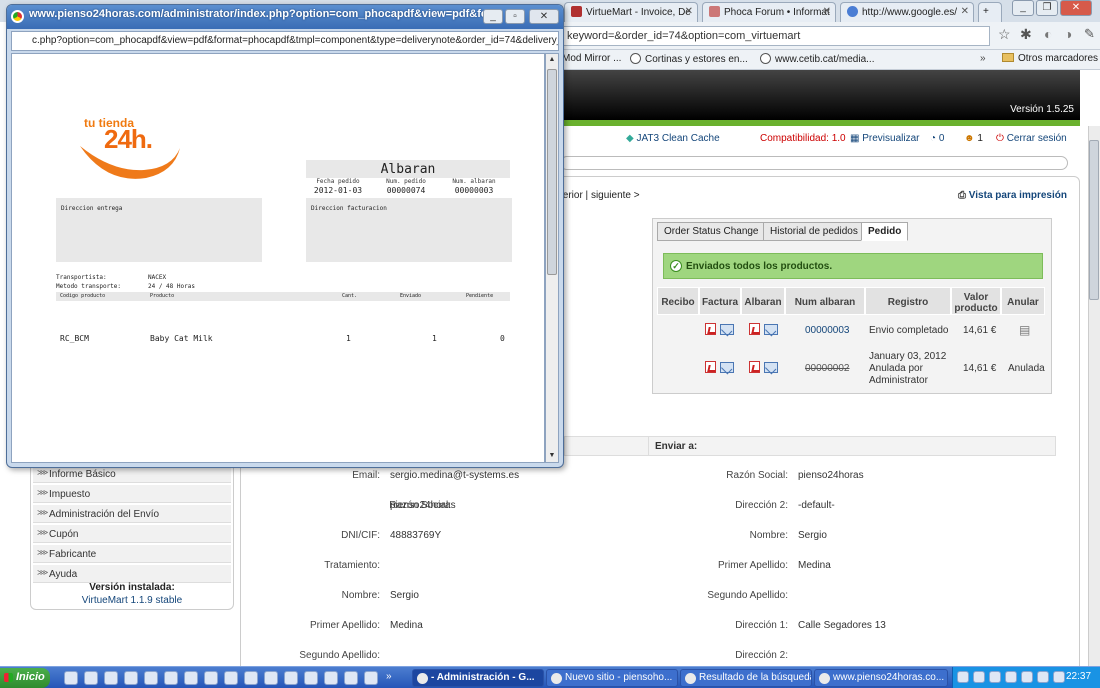 This screenshot has width=1100, height=688. I want to click on tab-order-status-change: Order Status Change, so click(711, 231).